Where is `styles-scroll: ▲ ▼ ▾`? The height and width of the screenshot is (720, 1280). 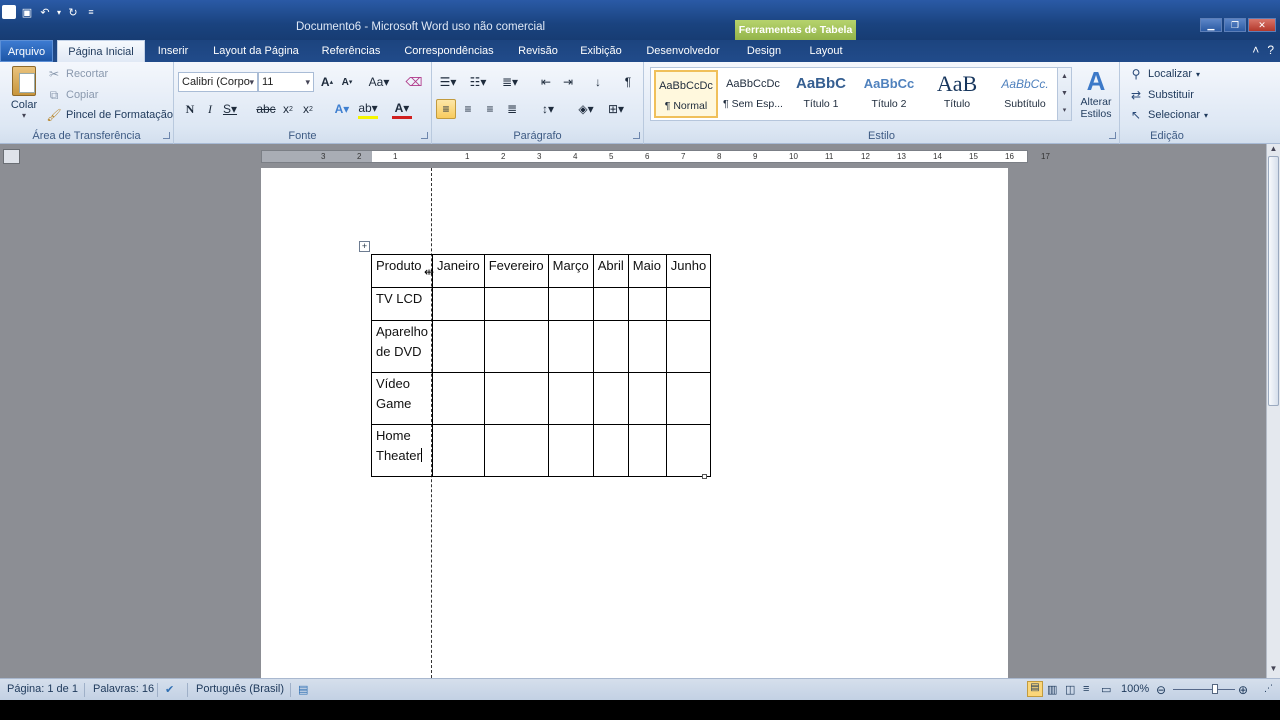
styles-scroll: ▲ ▼ ▾ is located at coordinates (1064, 94).